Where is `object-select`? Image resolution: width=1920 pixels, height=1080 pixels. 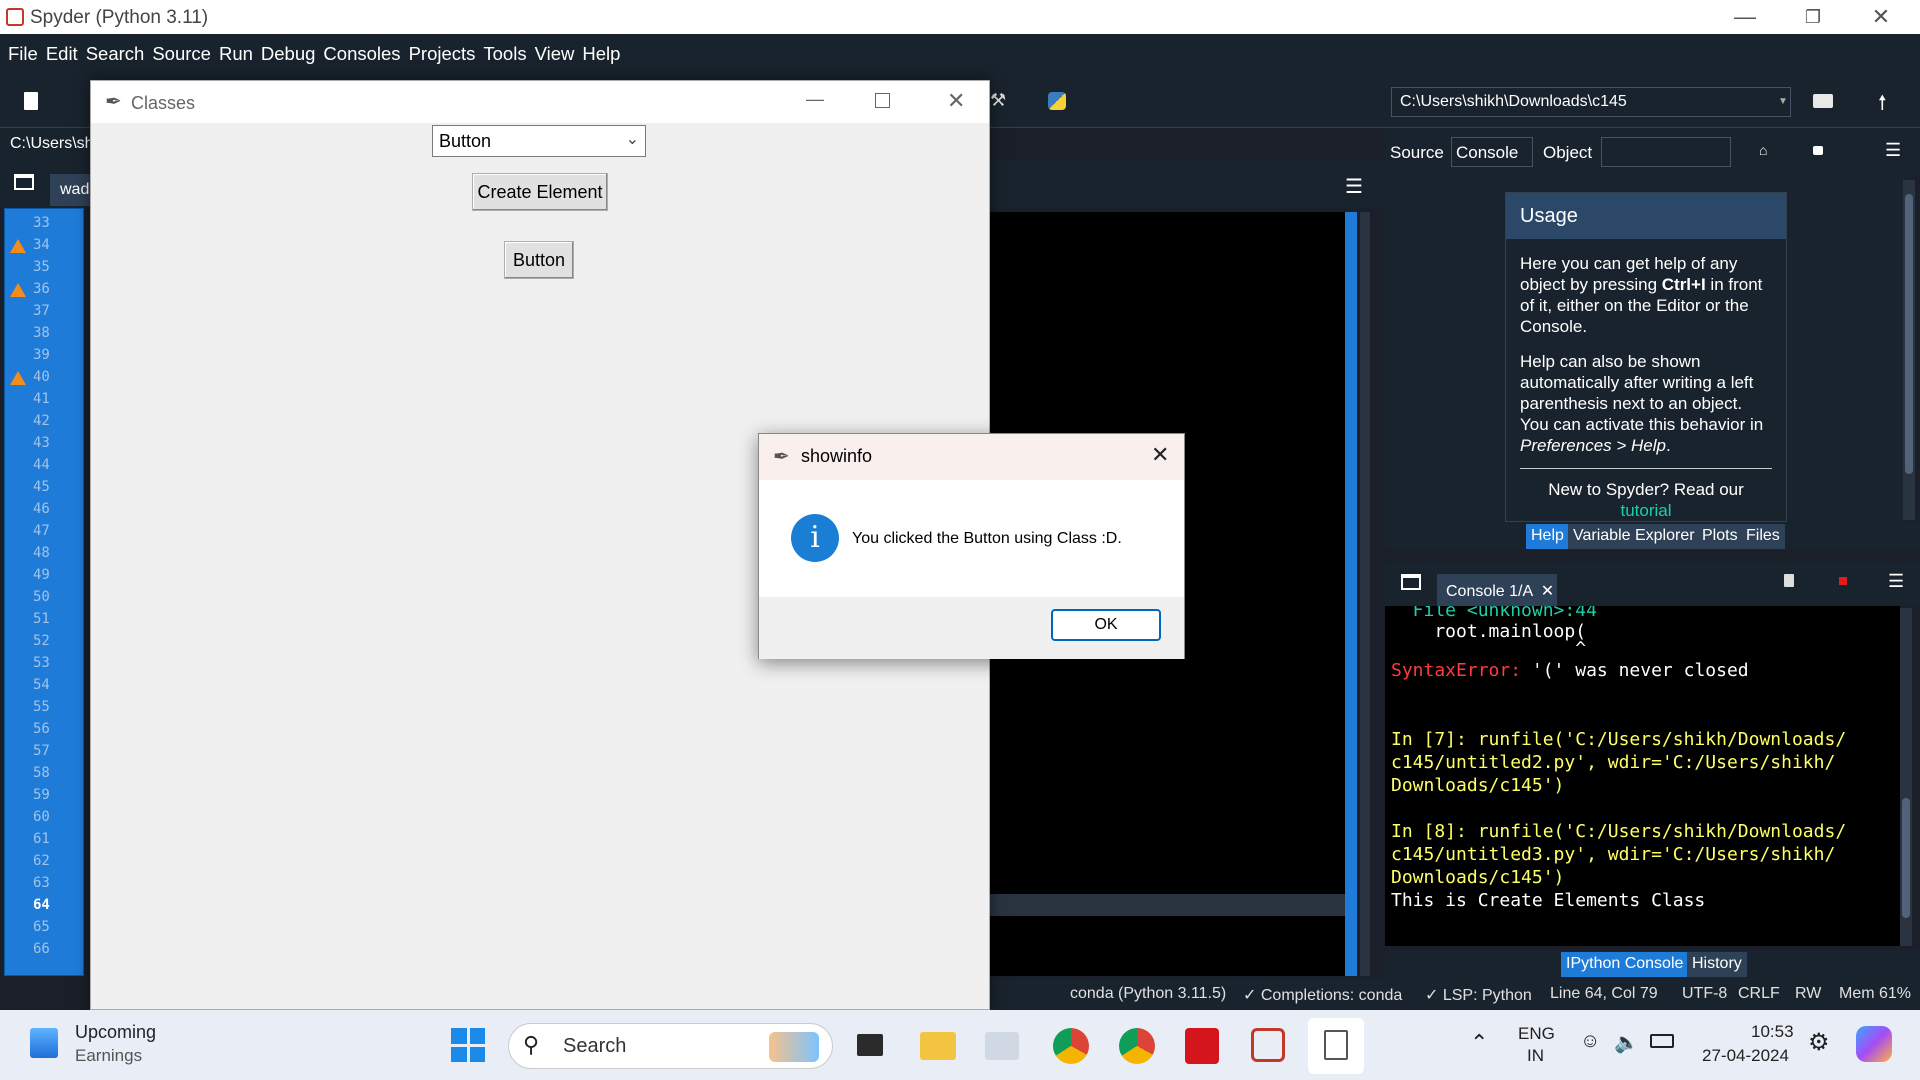
object-select is located at coordinates (1666, 152).